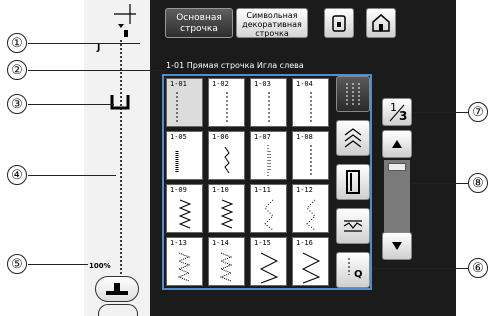  I want to click on stitch-code: 1-12, so click(304, 190).